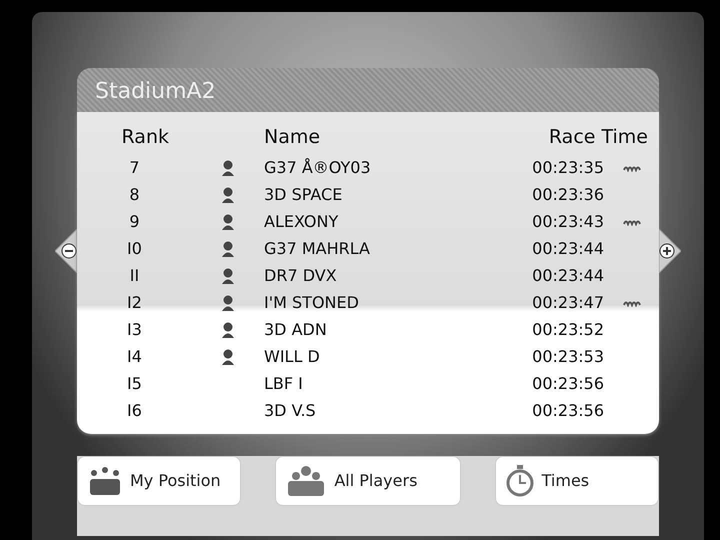 This screenshot has height=540, width=720. I want to click on player-name: DR7 DVX, so click(301, 275).